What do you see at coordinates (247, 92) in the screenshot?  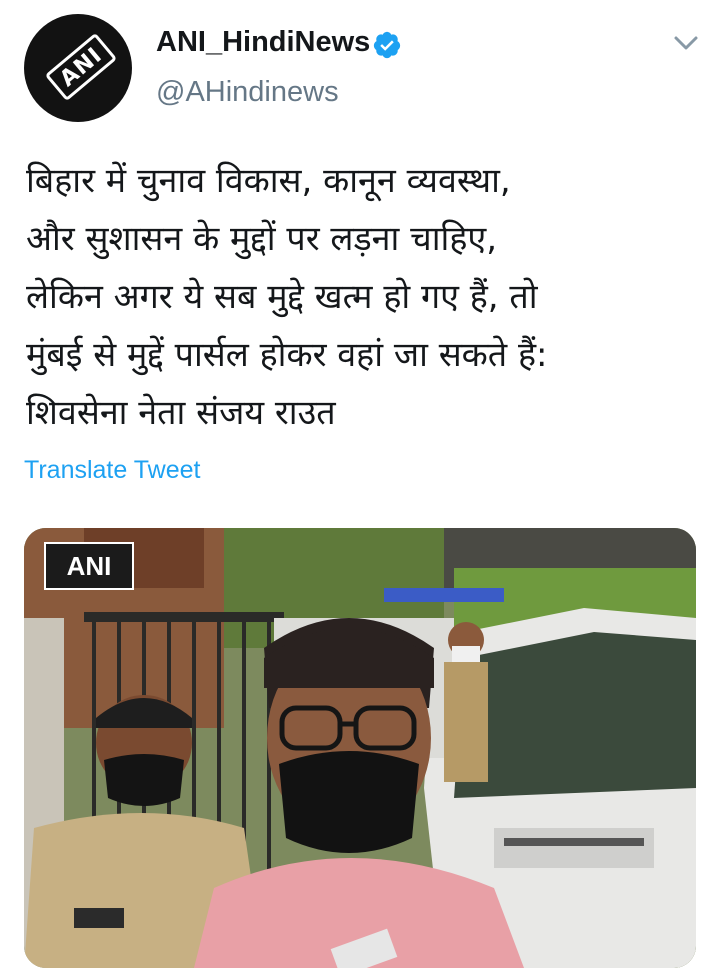 I see `user-handle: @AHindinews` at bounding box center [247, 92].